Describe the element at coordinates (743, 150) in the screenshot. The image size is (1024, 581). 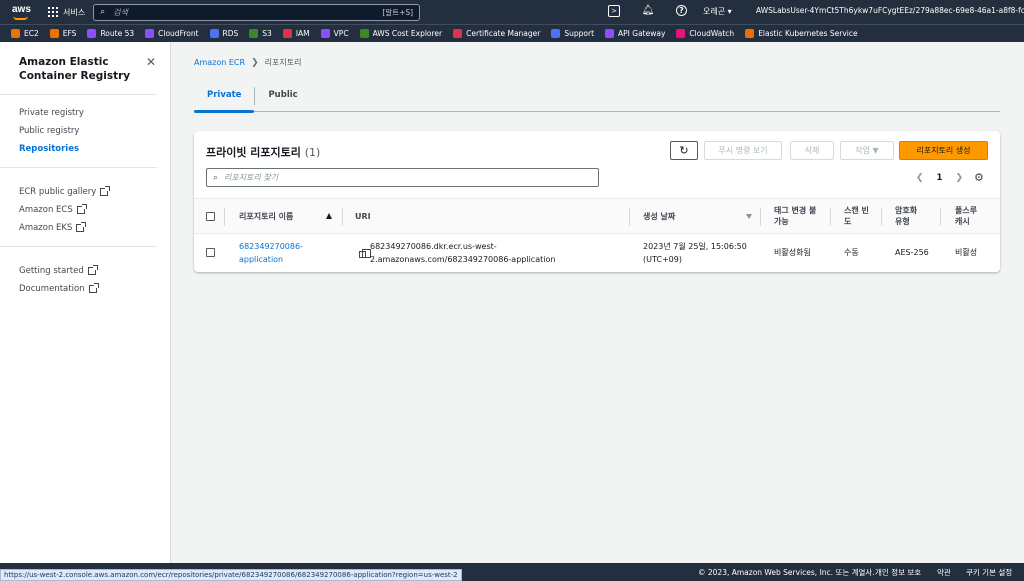
I see `view-push-commands-button: 푸시 명령 보기` at that location.